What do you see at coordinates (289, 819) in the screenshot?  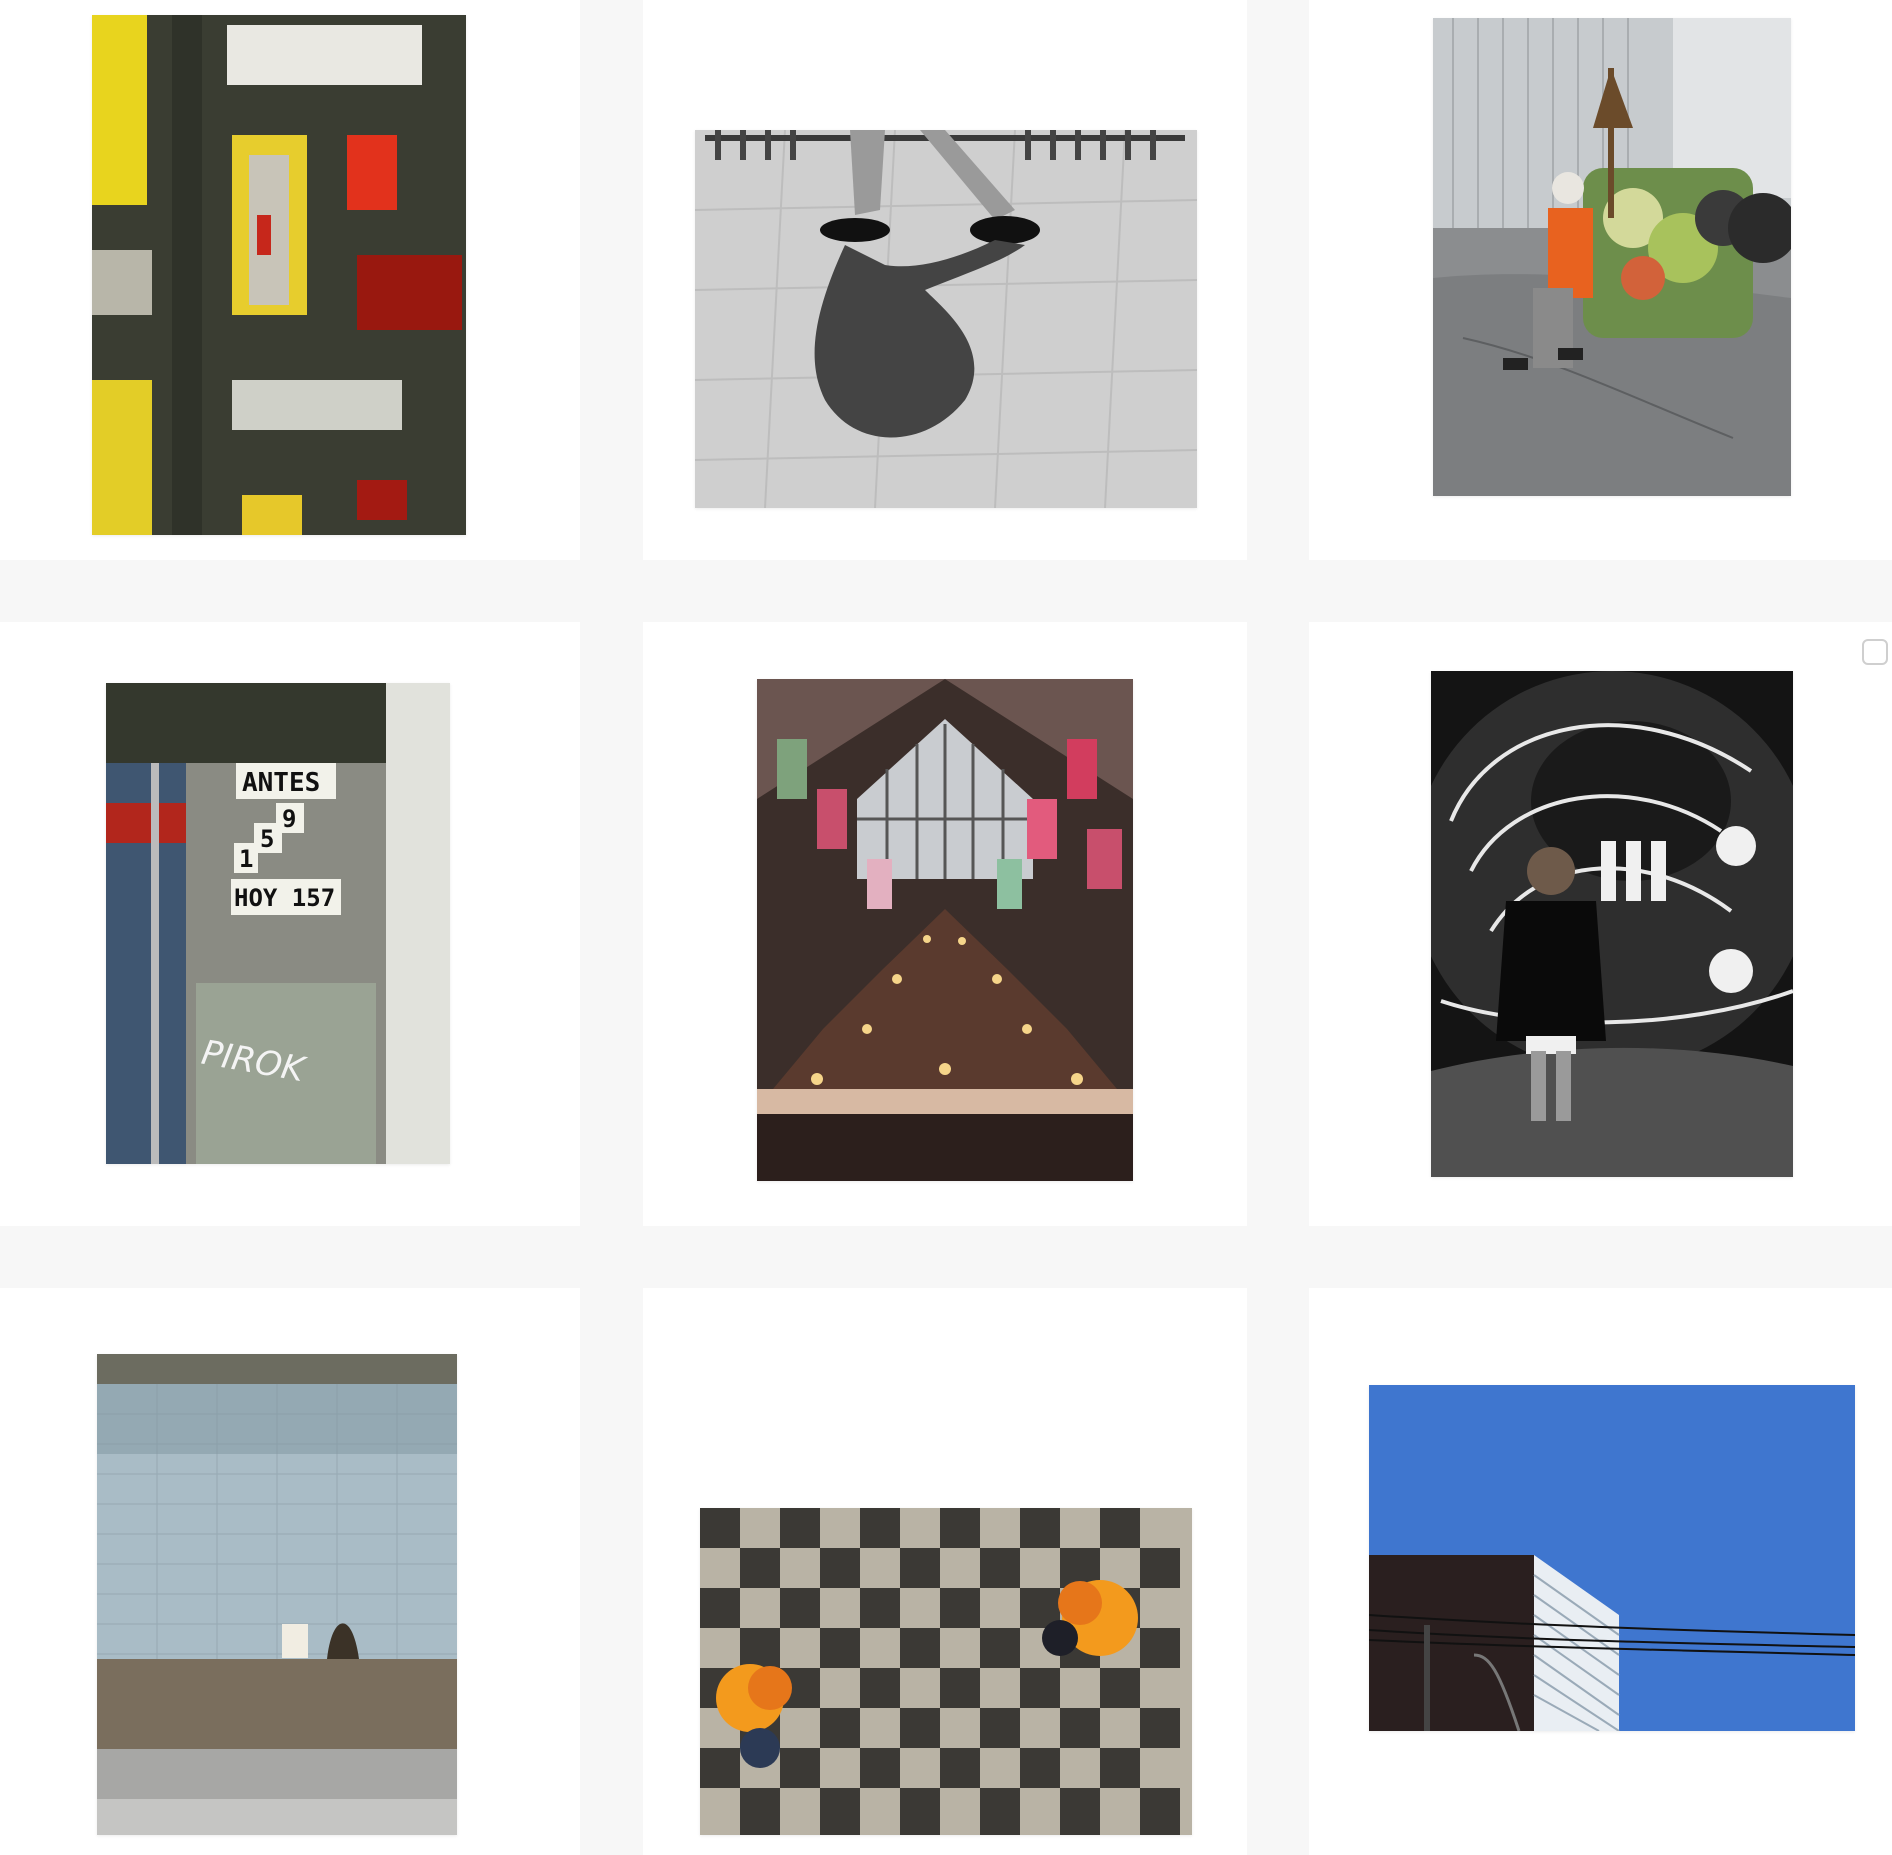 I see `sign-num-9: 9` at bounding box center [289, 819].